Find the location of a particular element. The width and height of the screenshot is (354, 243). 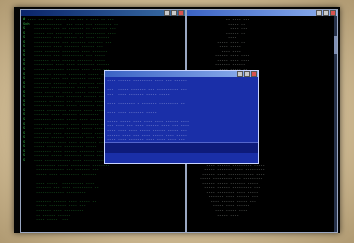

right-terminal-scrollbar is located at coordinates (335, 124).